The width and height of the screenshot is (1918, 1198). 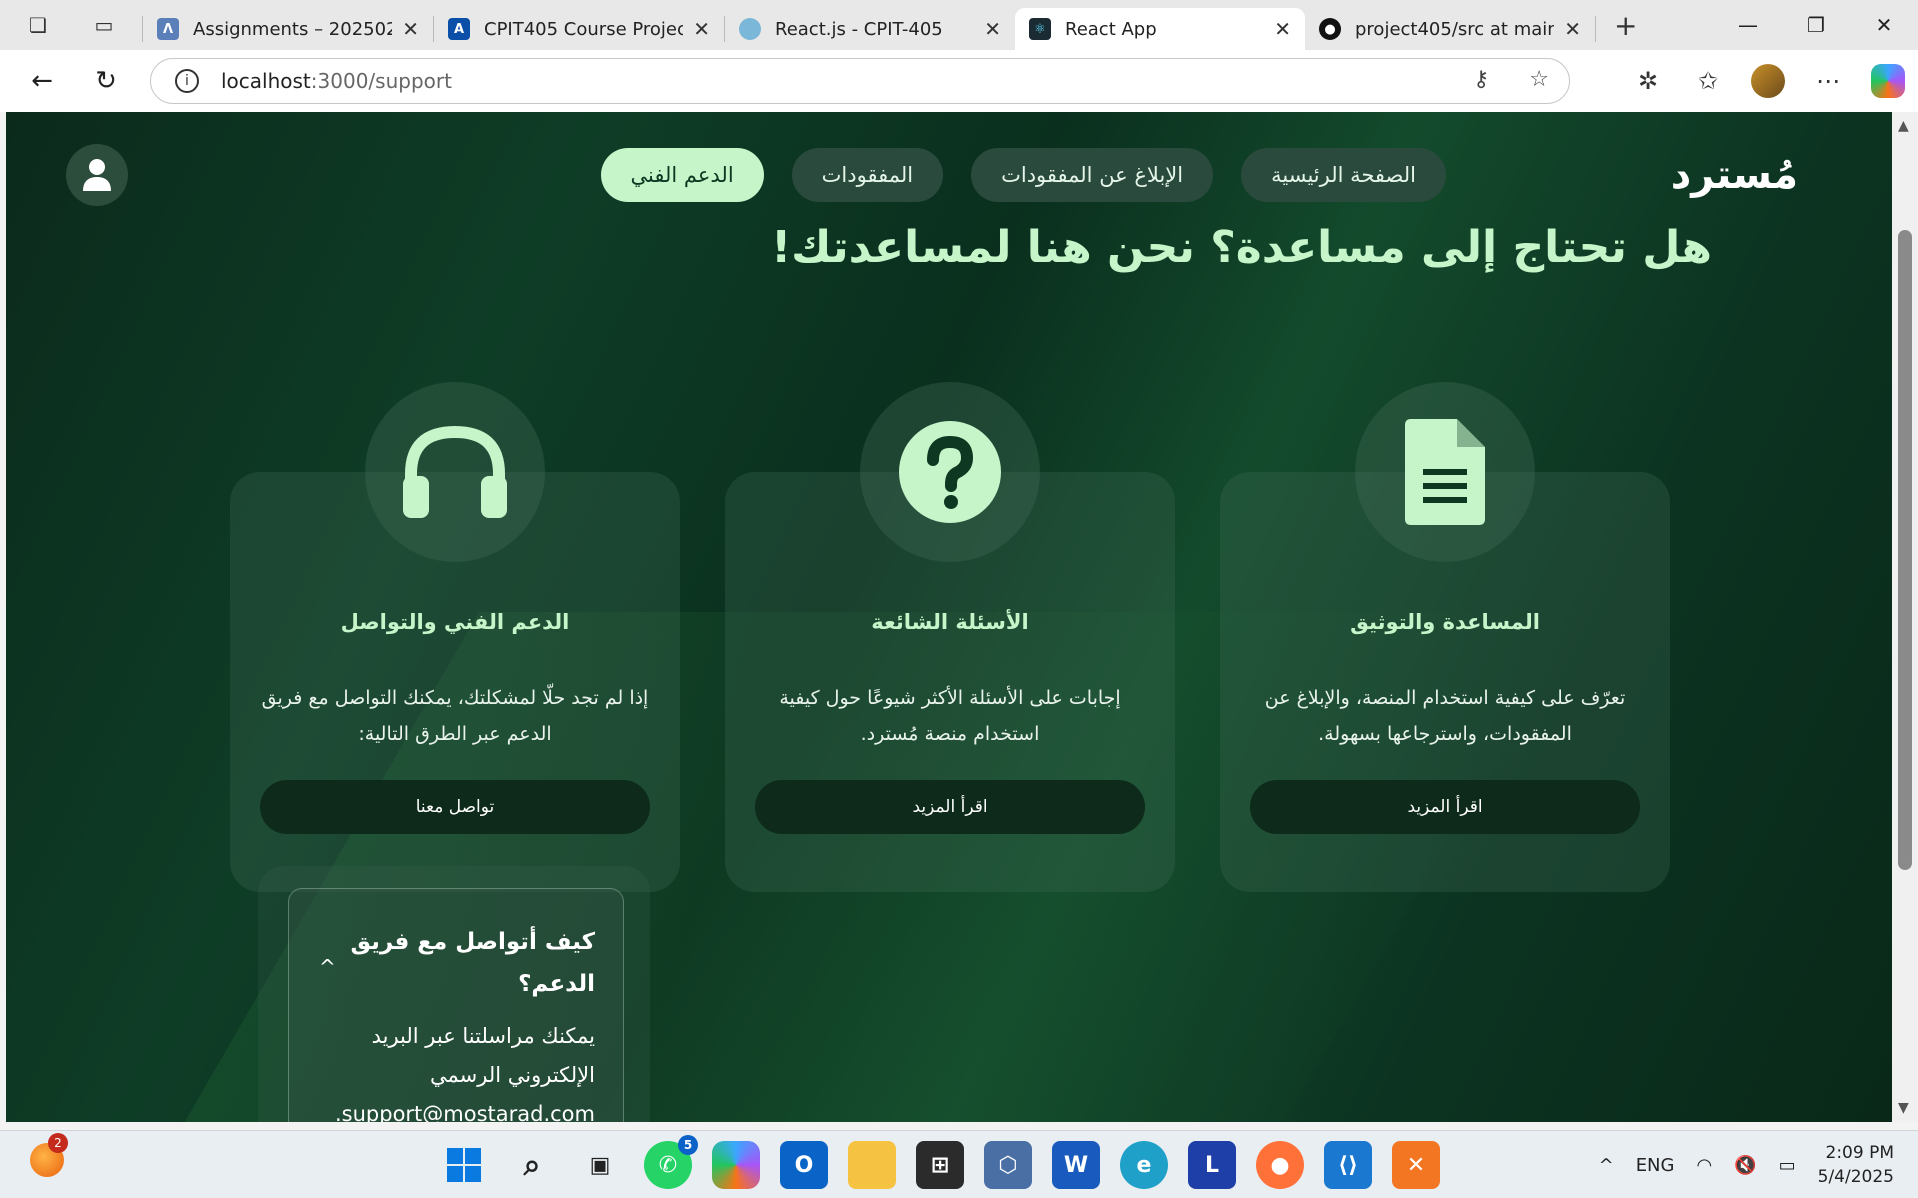 What do you see at coordinates (1625, 25) in the screenshot?
I see `new-tab-icon: +` at bounding box center [1625, 25].